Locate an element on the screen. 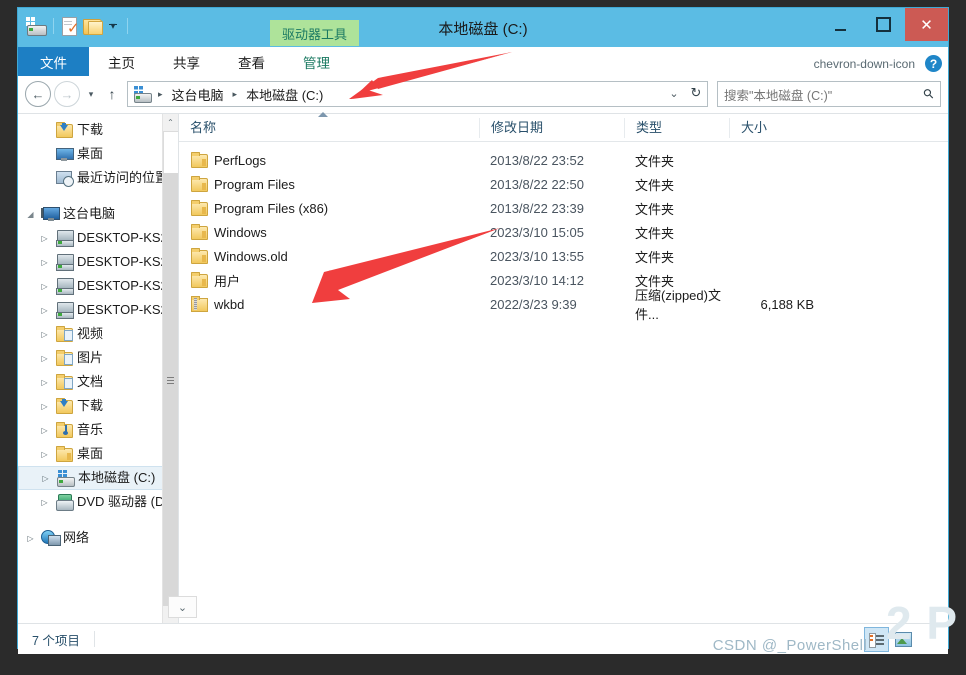  column-header-type: 类型 is located at coordinates (676, 127).